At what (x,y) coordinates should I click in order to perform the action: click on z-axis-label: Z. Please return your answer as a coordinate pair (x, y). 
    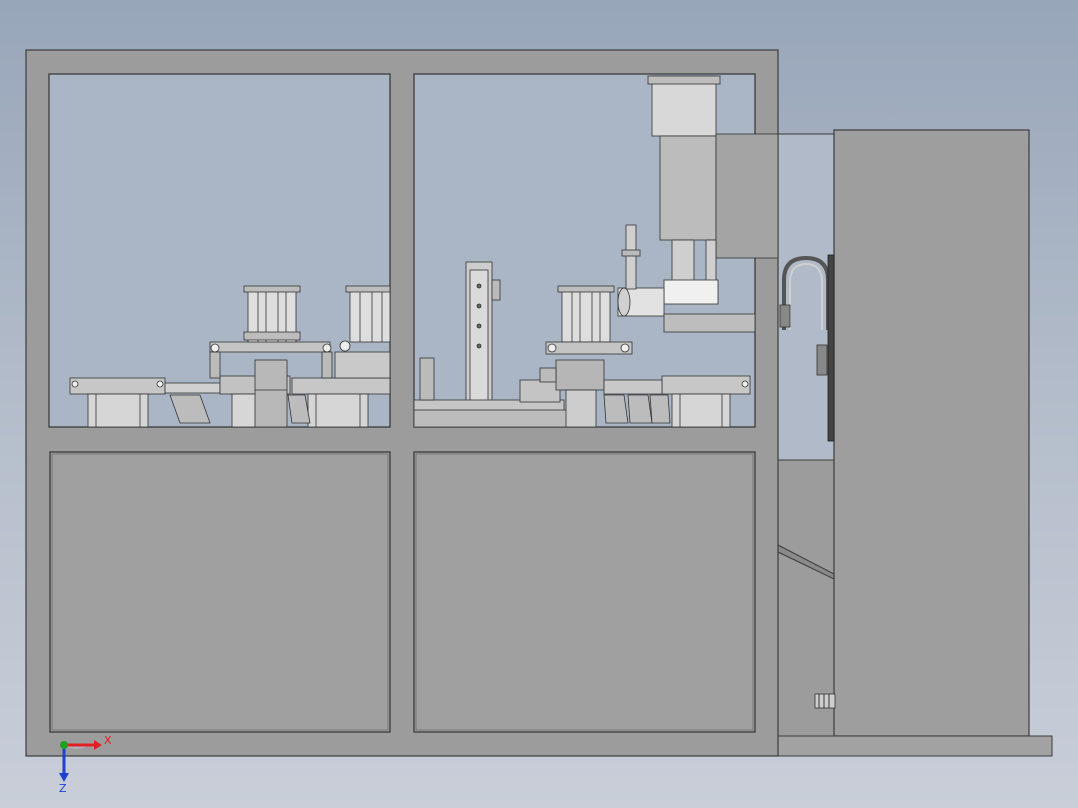
    Looking at the image, I should click on (63, 788).